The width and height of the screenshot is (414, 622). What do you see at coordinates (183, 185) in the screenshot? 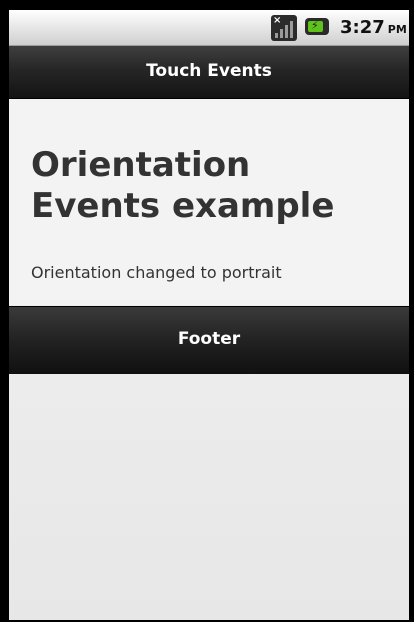
I see `page-heading: Orientation Events example` at bounding box center [183, 185].